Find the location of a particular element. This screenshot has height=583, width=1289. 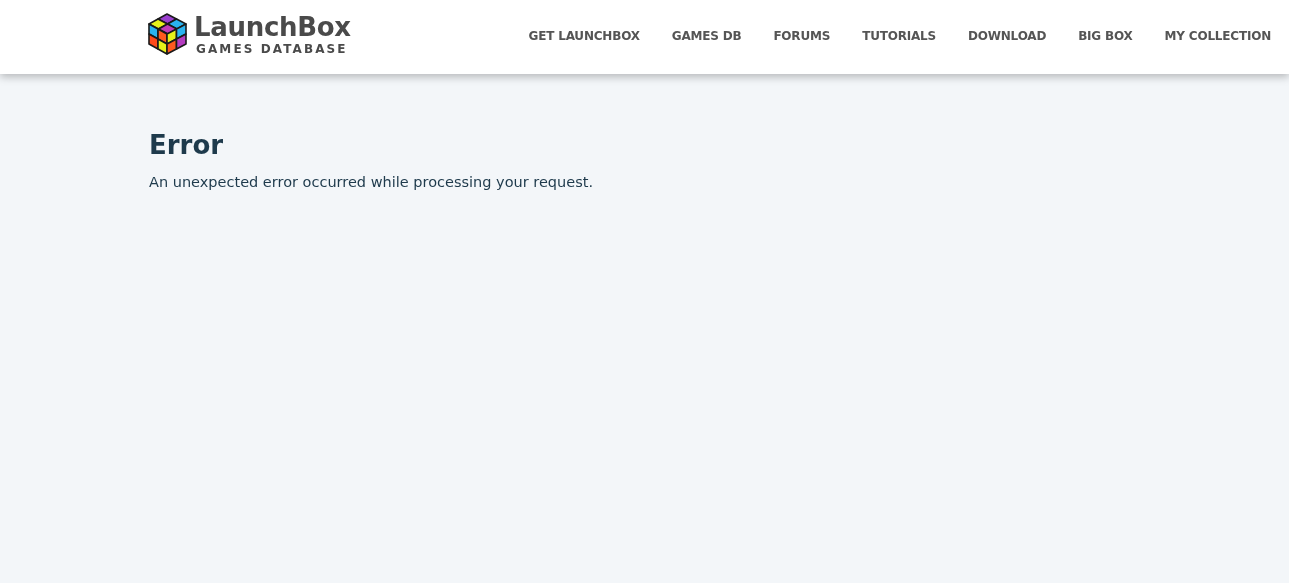

nav-link: DOWNLOAD is located at coordinates (1007, 35).